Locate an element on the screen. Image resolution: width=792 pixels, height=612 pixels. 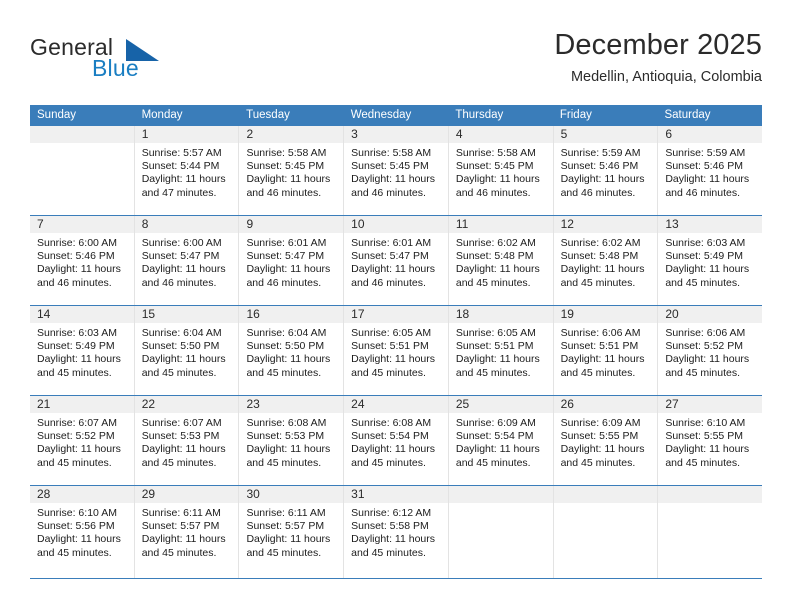
page-title: December 2025 is located at coordinates (658, 45).